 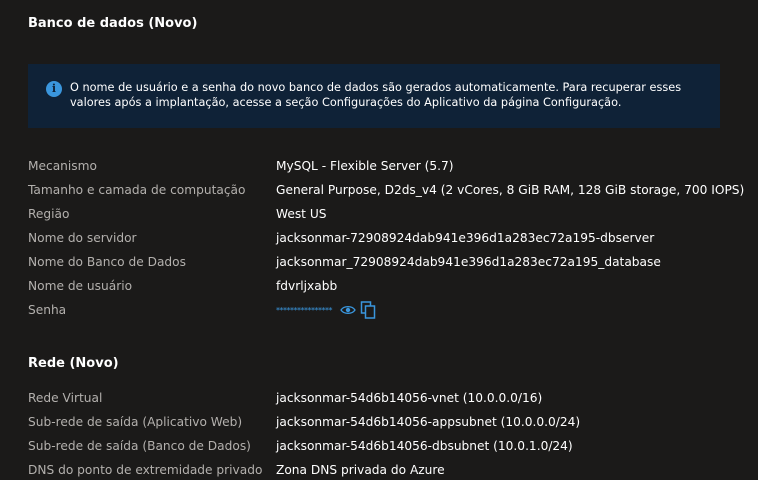 I want to click on detail-label: Rede Virtual, so click(x=65, y=398).